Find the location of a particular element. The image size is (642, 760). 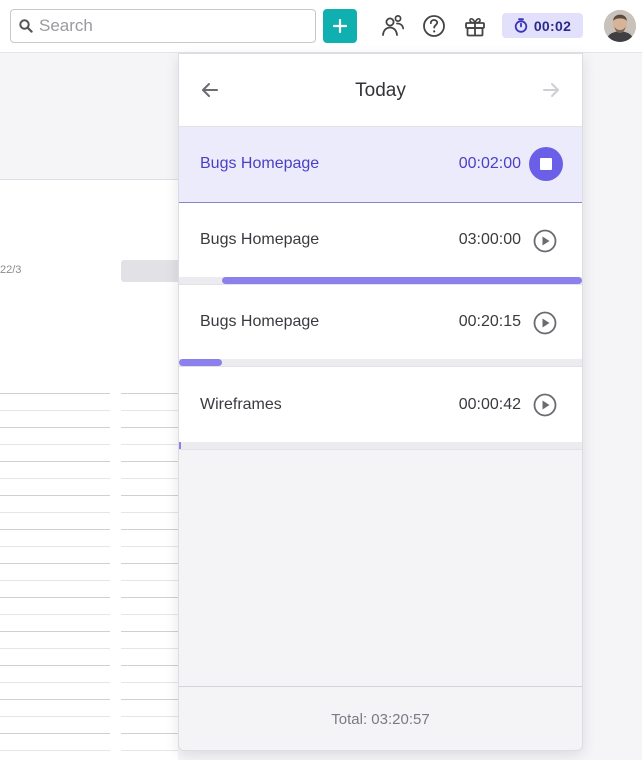

people-icon is located at coordinates (393, 25).